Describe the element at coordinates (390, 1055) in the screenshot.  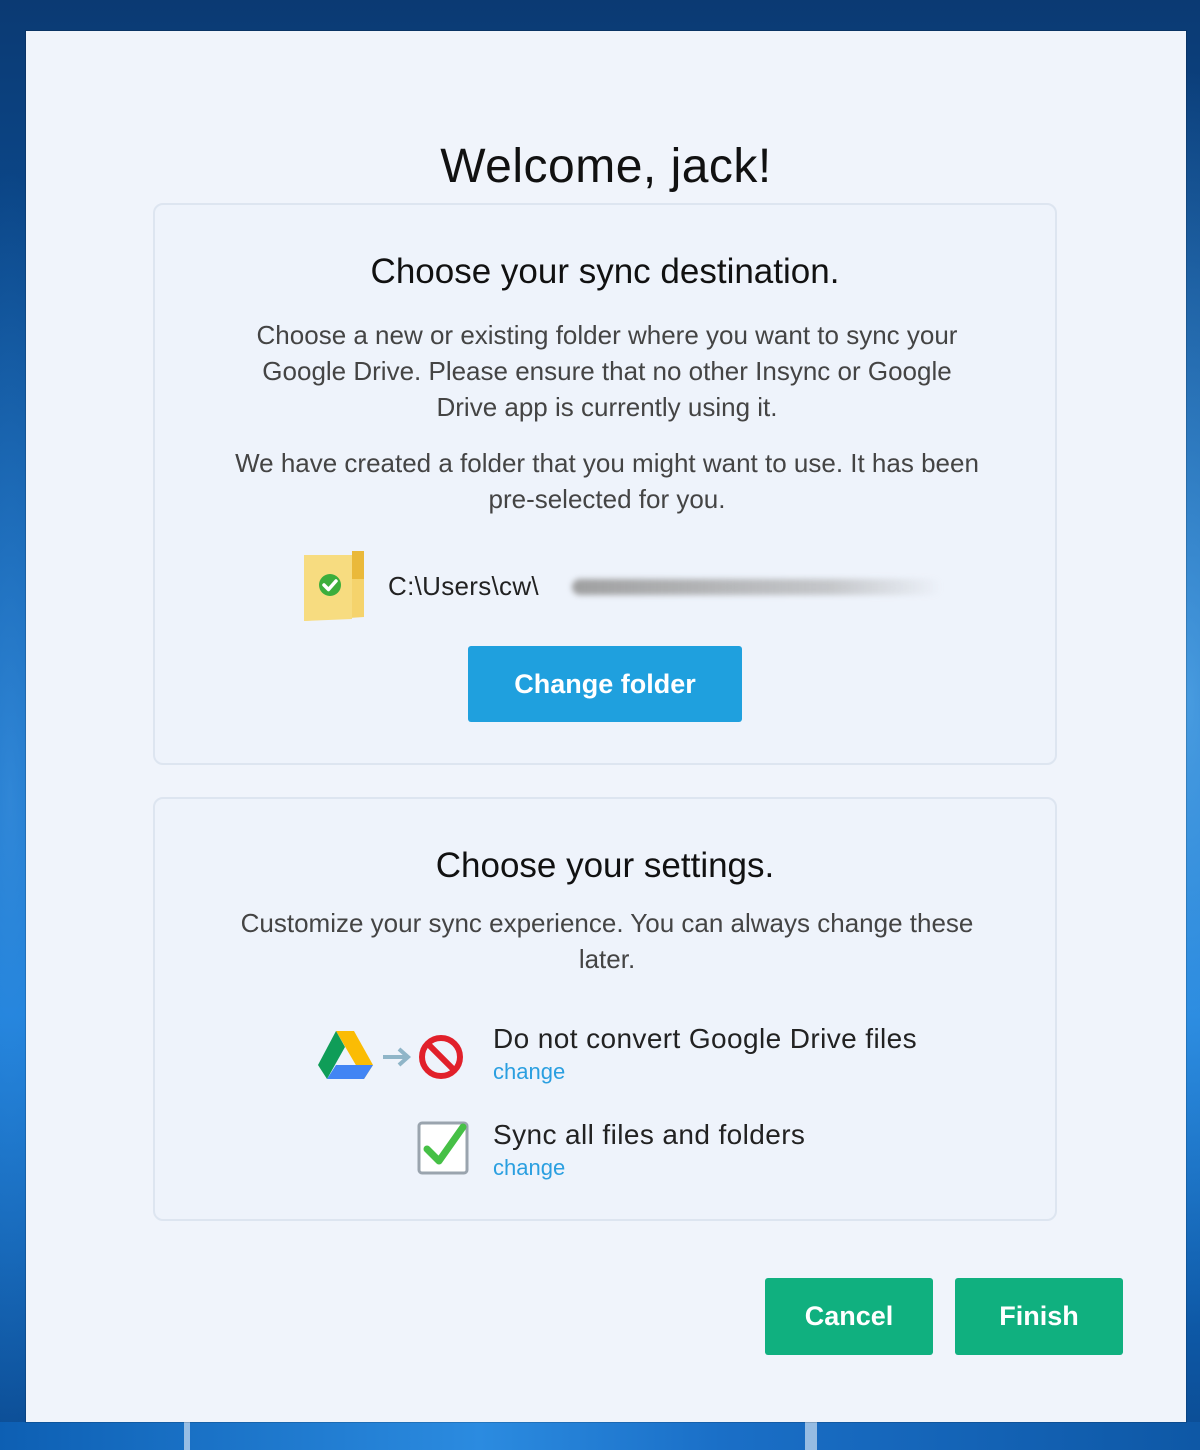
I see `no-convert-icon` at that location.